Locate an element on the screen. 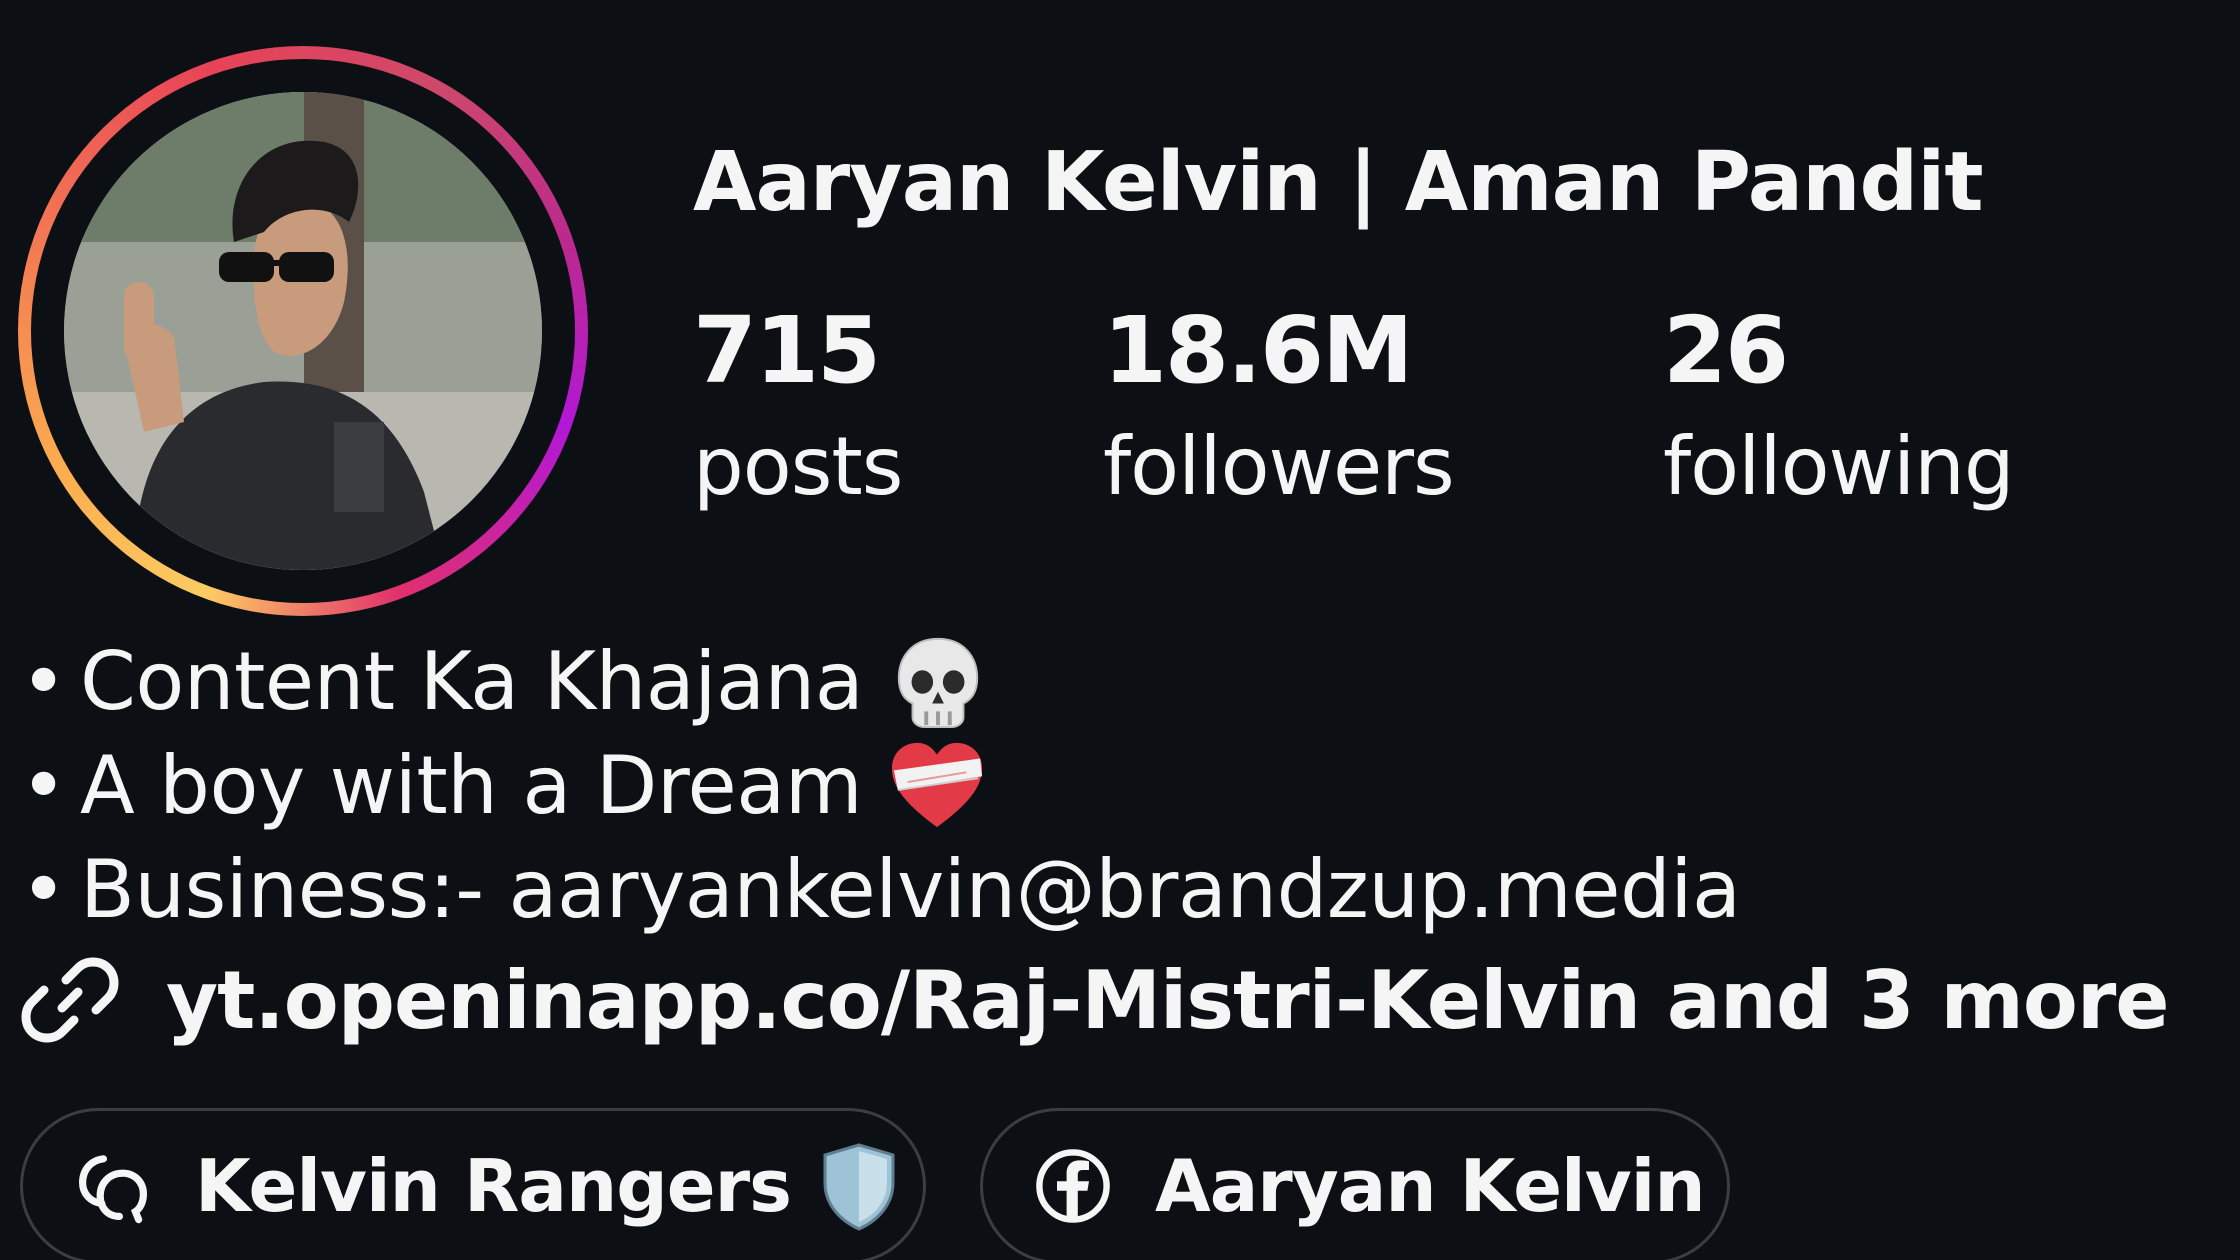  bio-line: • A boy with a Dream is located at coordinates (880, 786).